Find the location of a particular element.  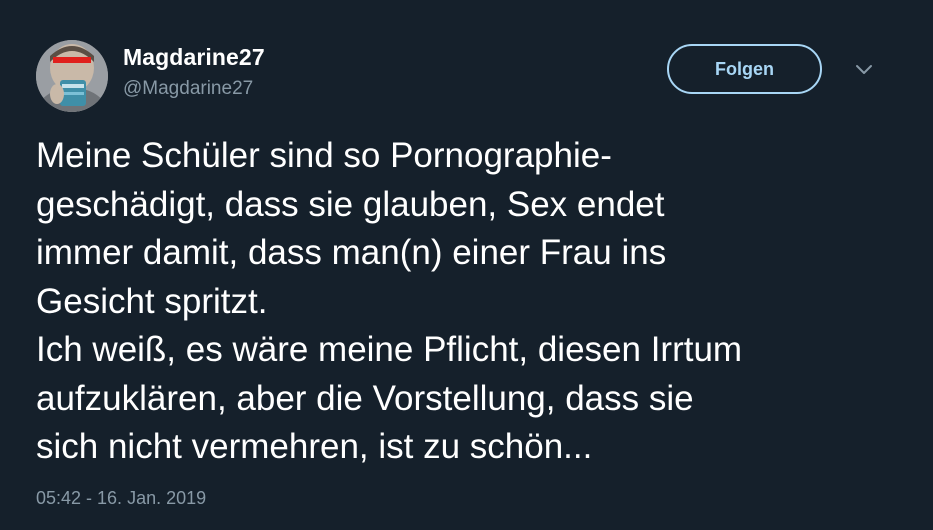

user-handle: @Magdarine27 is located at coordinates (188, 89).